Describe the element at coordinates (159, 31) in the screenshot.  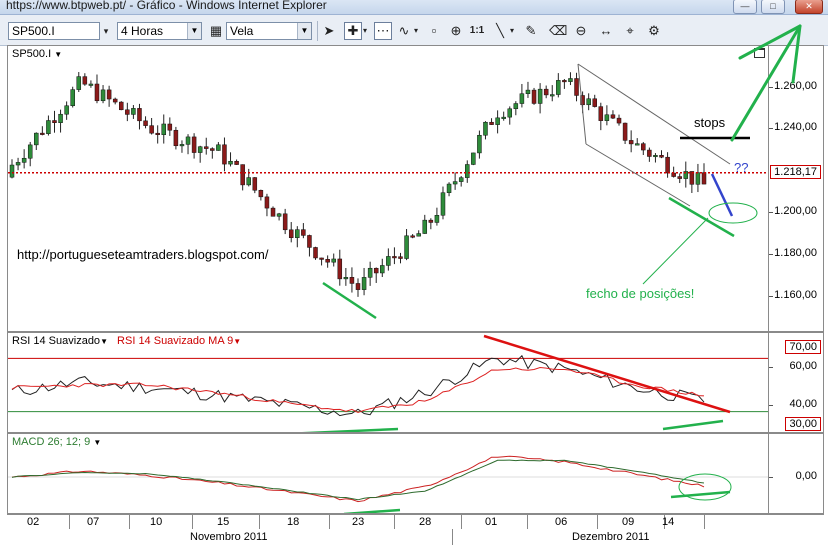
I see `timeframe-select: 4 Horas ▼` at that location.